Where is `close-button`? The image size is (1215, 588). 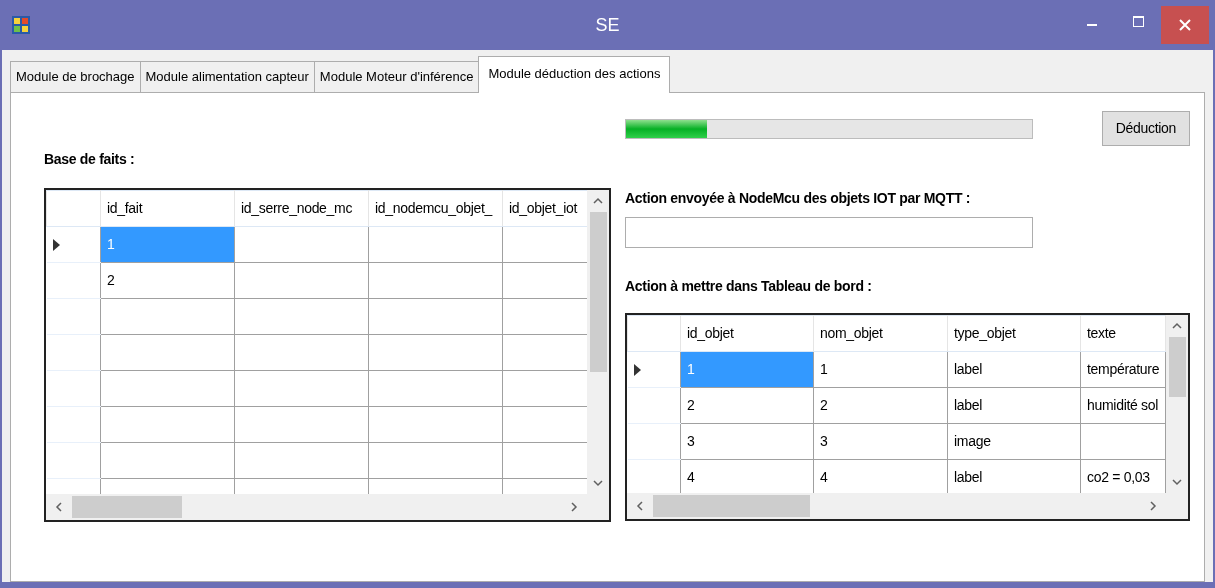
close-button is located at coordinates (1185, 25).